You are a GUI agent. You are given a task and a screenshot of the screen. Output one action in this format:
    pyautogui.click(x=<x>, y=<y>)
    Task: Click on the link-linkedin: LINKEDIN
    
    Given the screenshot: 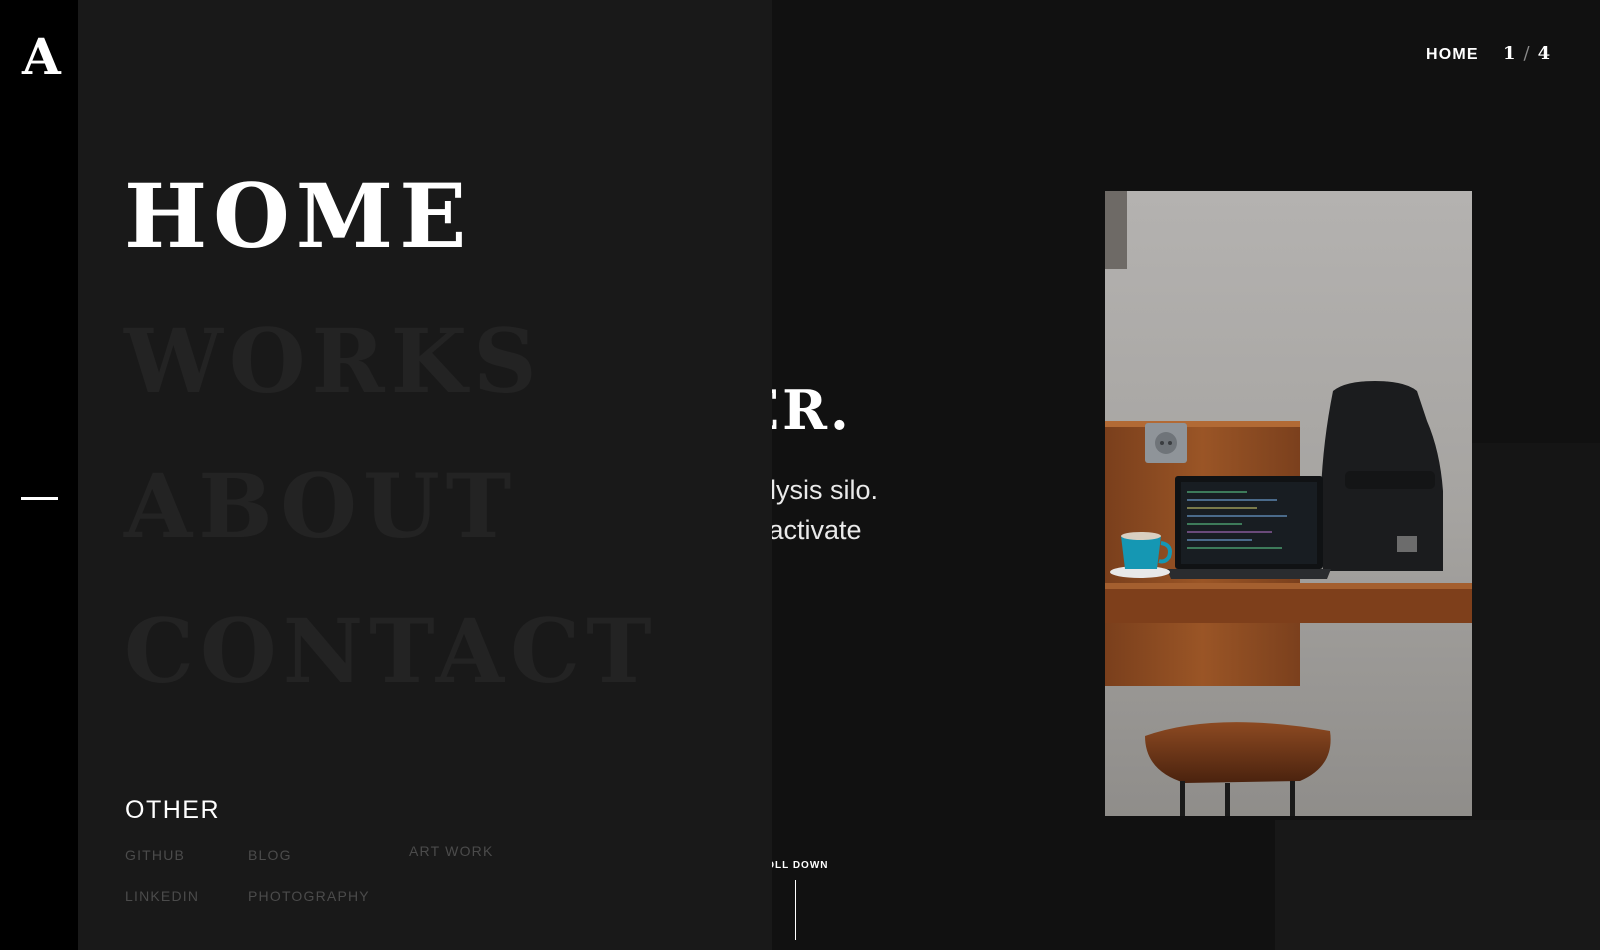 What is the action you would take?
    pyautogui.click(x=162, y=896)
    